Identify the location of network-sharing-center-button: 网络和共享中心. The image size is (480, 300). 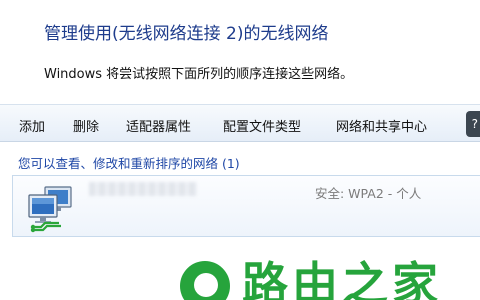
(381, 125).